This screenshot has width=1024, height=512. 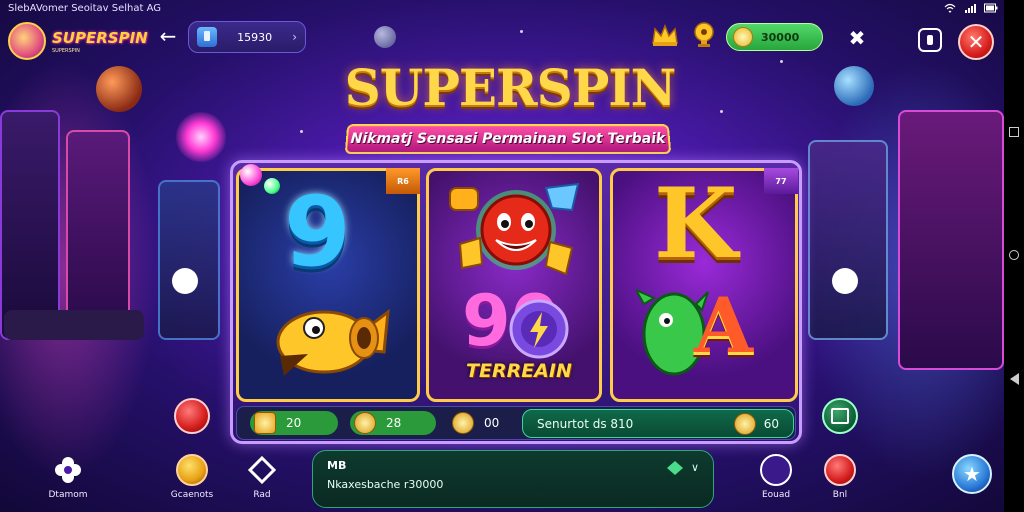 What do you see at coordinates (513, 484) in the screenshot?
I see `message-text: Nkaxesbache r30000` at bounding box center [513, 484].